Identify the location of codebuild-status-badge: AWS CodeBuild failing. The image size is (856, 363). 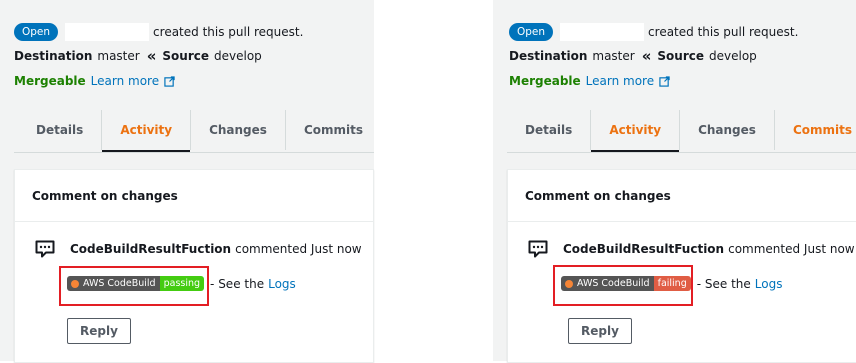
(626, 283).